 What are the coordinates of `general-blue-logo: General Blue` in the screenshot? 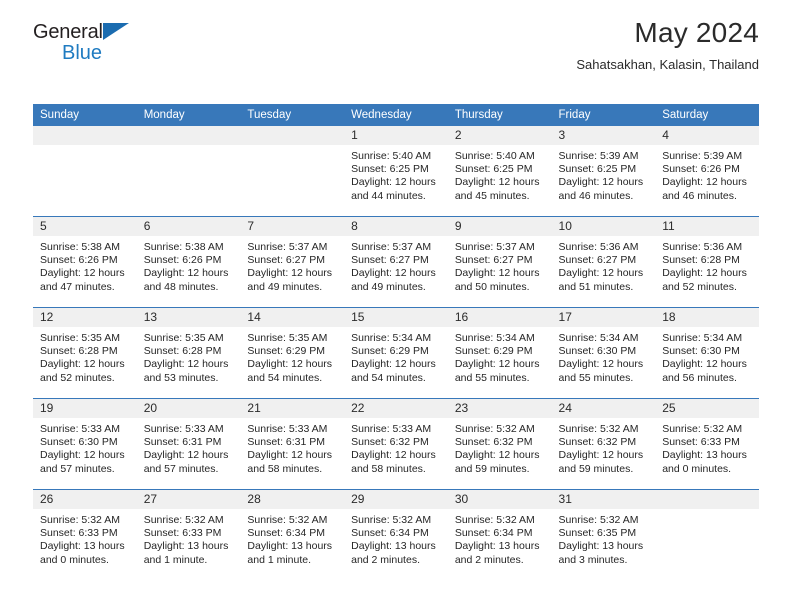 It's located at (90, 39).